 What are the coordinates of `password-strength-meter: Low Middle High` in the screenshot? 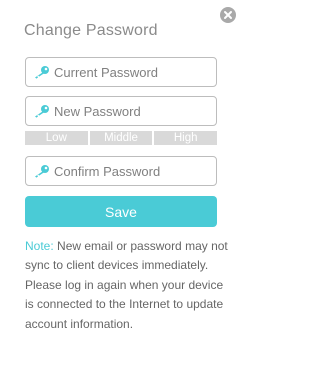 It's located at (121, 138).